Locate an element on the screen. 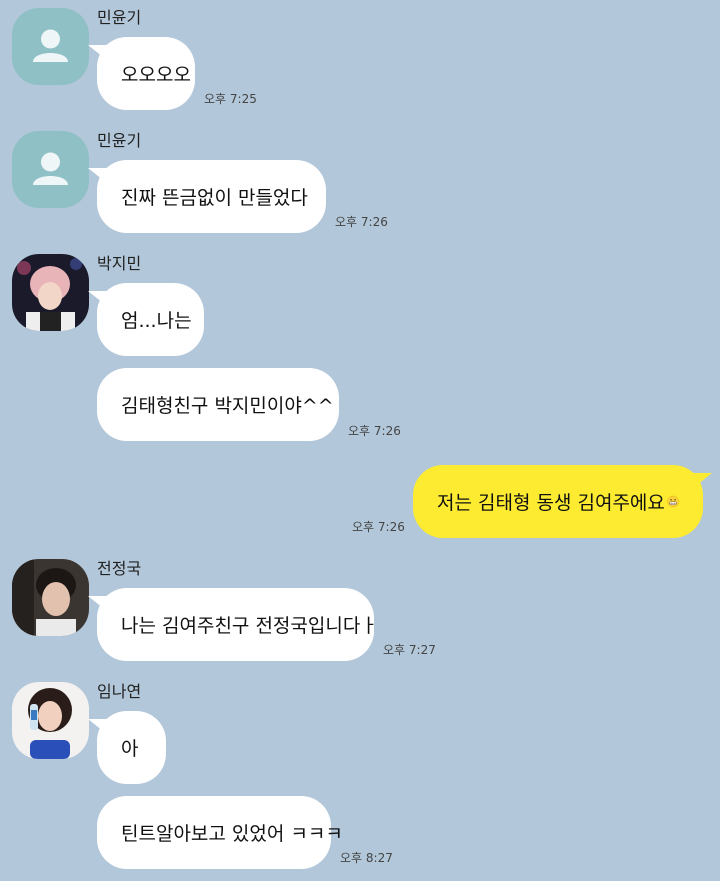 The height and width of the screenshot is (881, 720). message-text: 틴트알아보고 있었어 ㅋㅋㅋ is located at coordinates (232, 834).